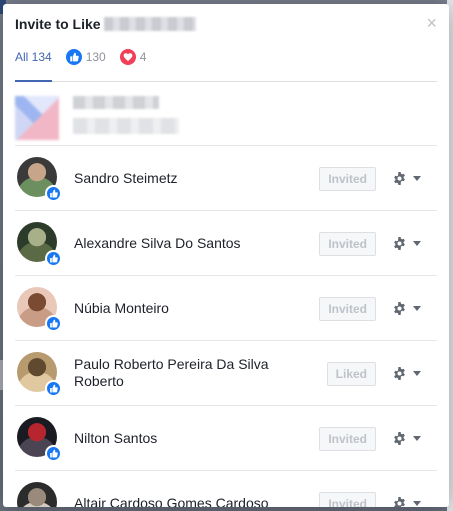 This screenshot has width=453, height=511. I want to click on reaction-tabs: All 134 130 4, so click(226, 57).